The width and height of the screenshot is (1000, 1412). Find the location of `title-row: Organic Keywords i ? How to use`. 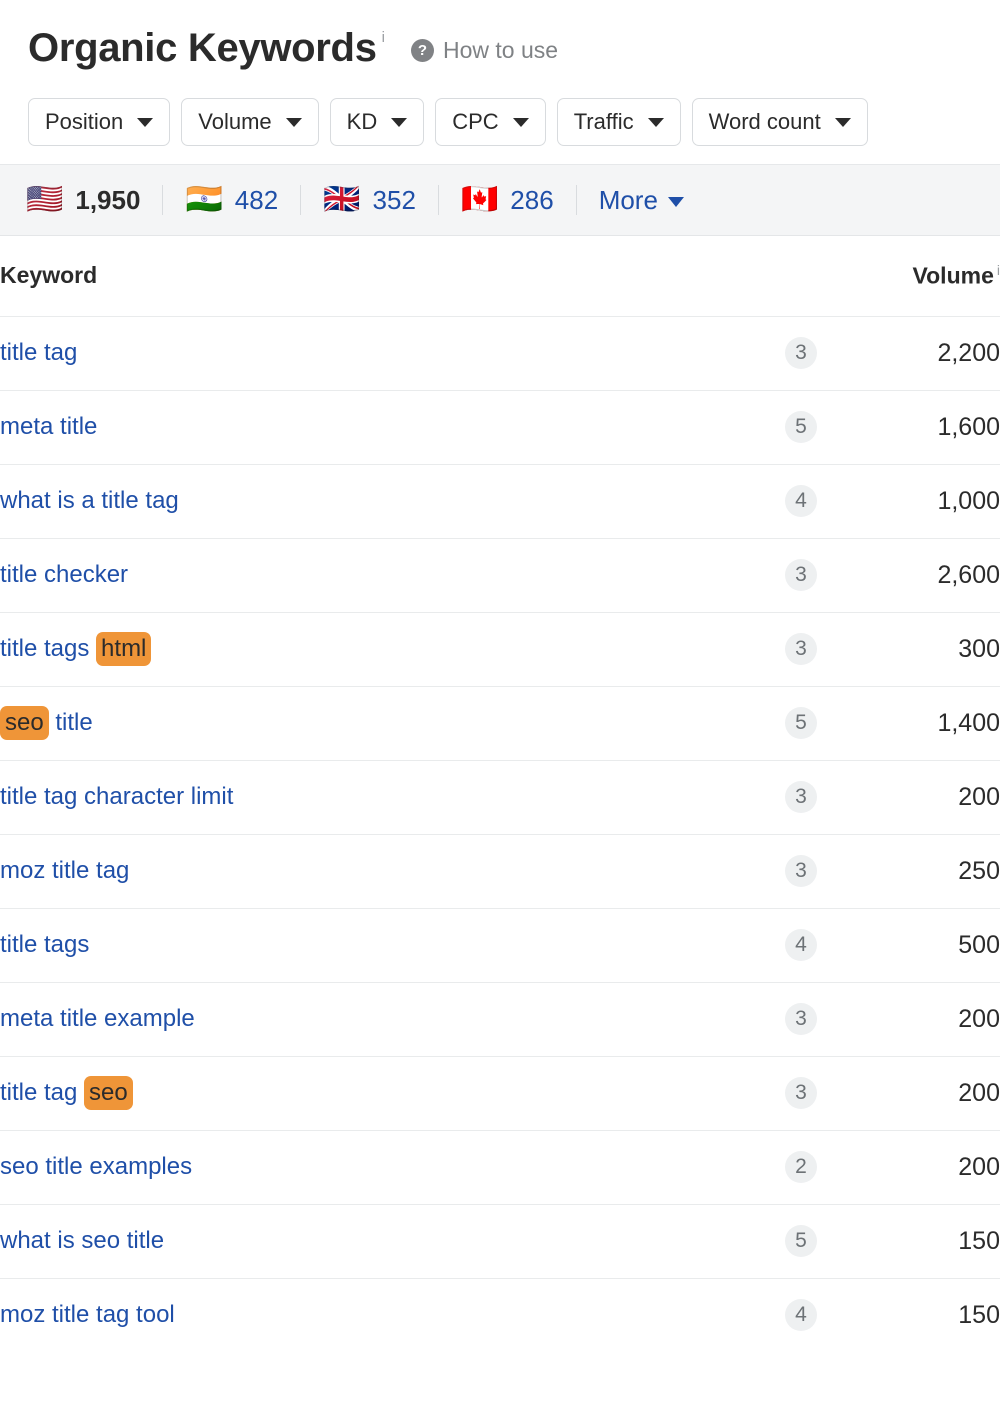

title-row: Organic Keywords i ? How to use is located at coordinates (514, 50).